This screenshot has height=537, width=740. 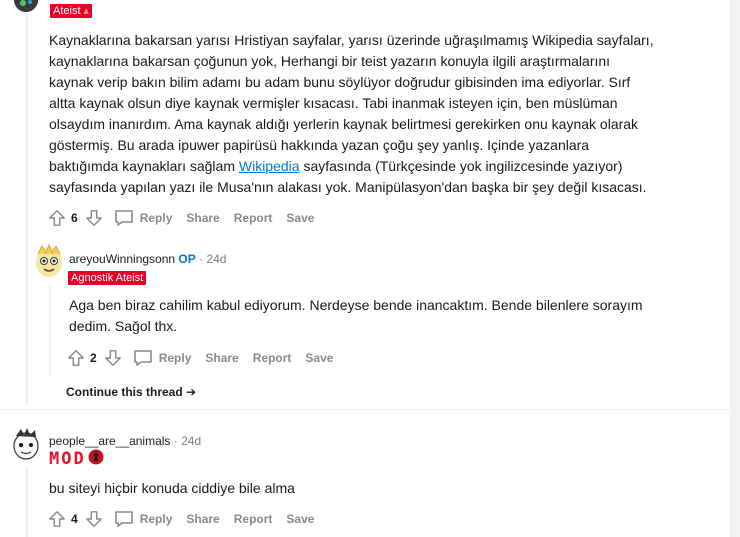 What do you see at coordinates (67, 11) in the screenshot?
I see `flair-text: Ateist` at bounding box center [67, 11].